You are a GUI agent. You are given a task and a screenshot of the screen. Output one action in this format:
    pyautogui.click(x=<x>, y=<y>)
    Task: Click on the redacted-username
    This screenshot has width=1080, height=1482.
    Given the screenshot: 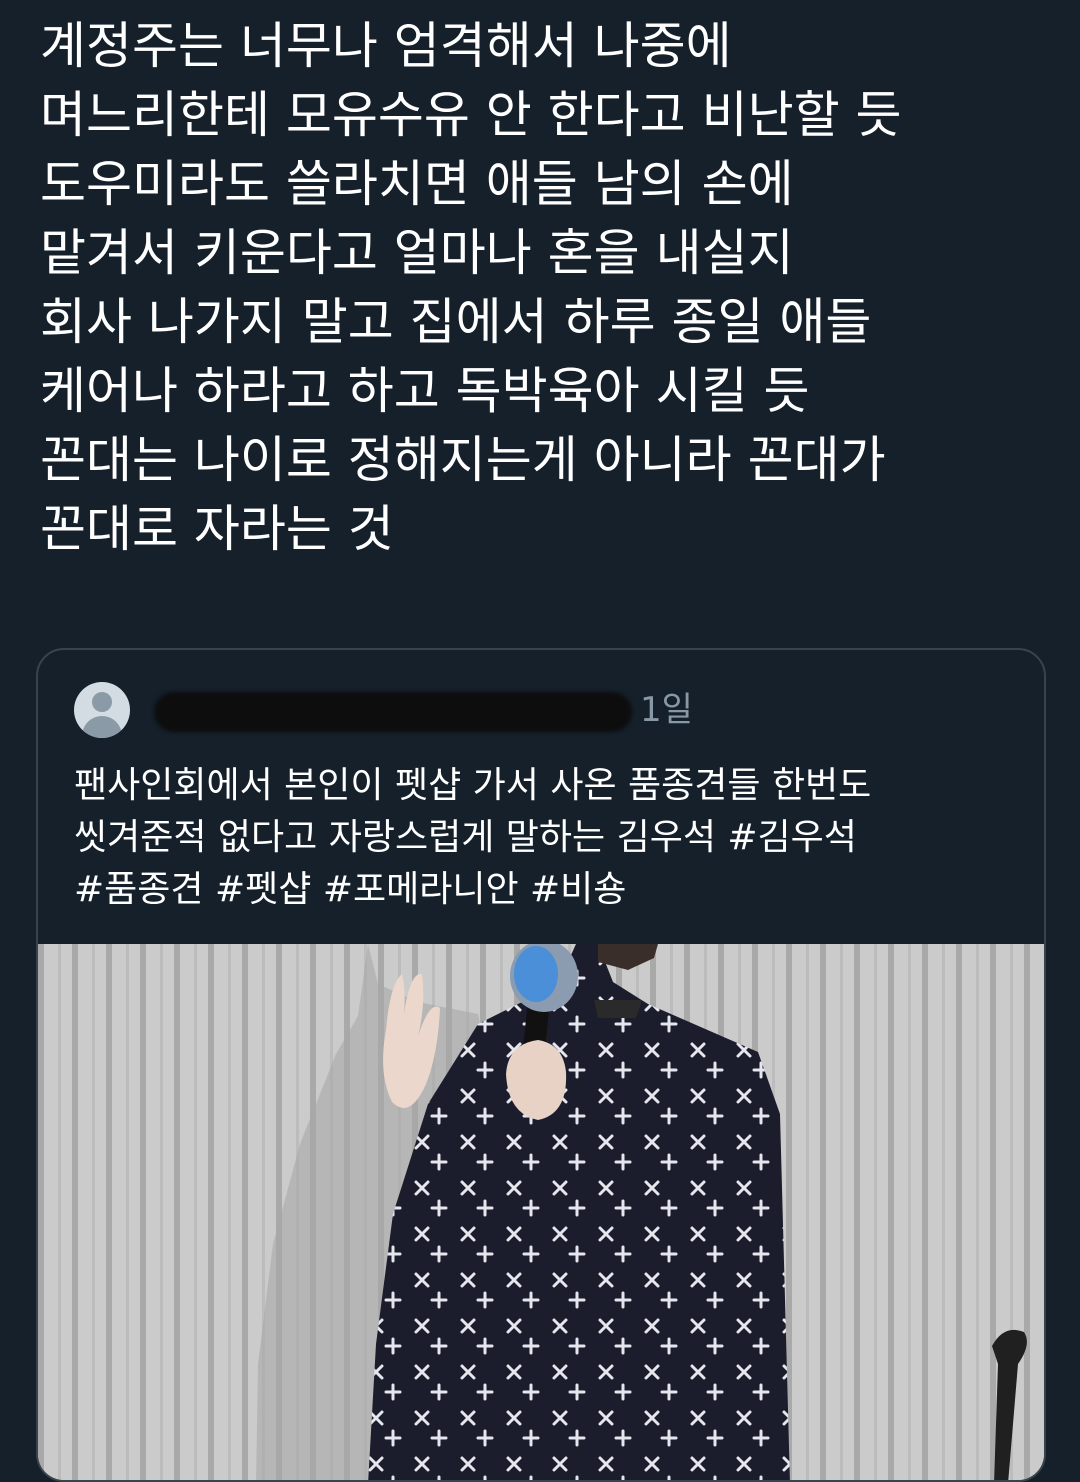 What is the action you would take?
    pyautogui.click(x=393, y=712)
    